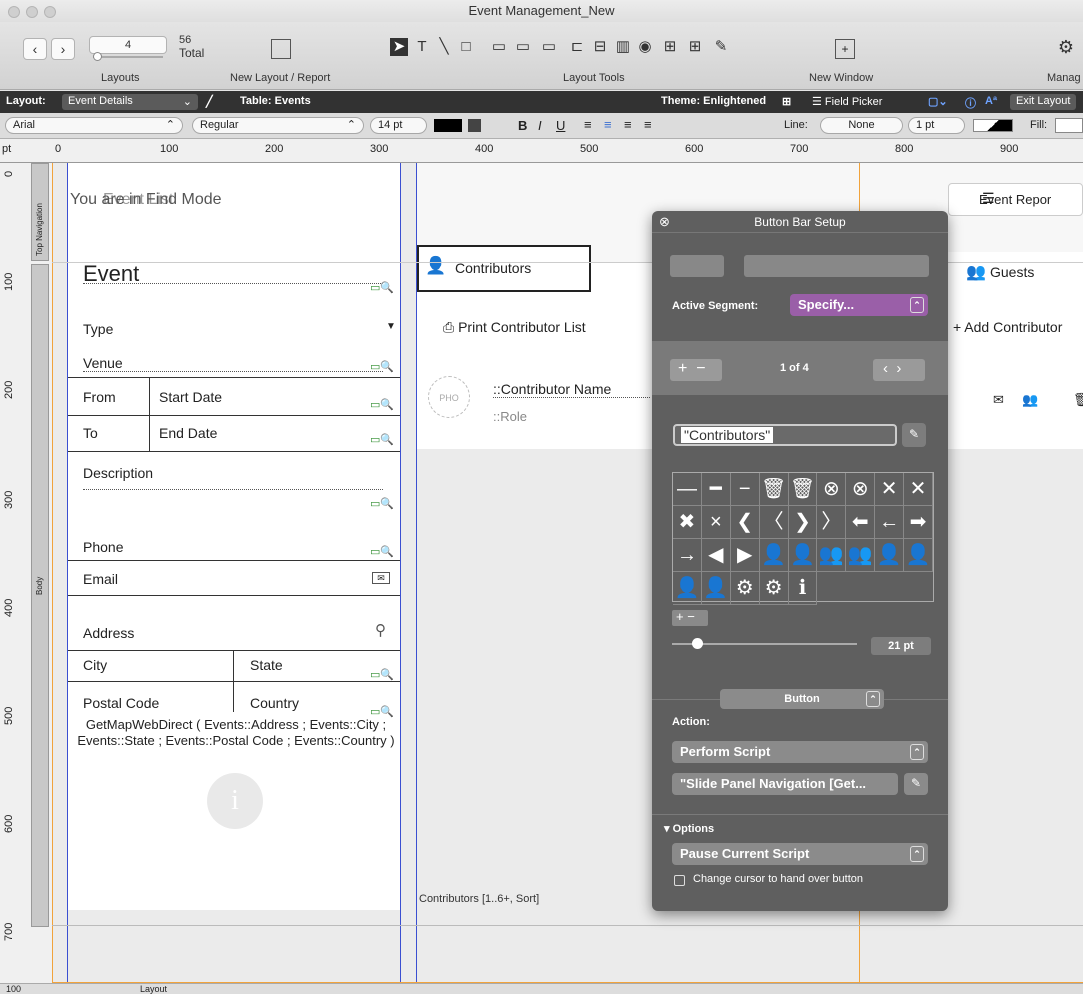 The width and height of the screenshot is (1083, 994). What do you see at coordinates (190, 397) in the screenshot?
I see `start-date-field: Start Date` at bounding box center [190, 397].